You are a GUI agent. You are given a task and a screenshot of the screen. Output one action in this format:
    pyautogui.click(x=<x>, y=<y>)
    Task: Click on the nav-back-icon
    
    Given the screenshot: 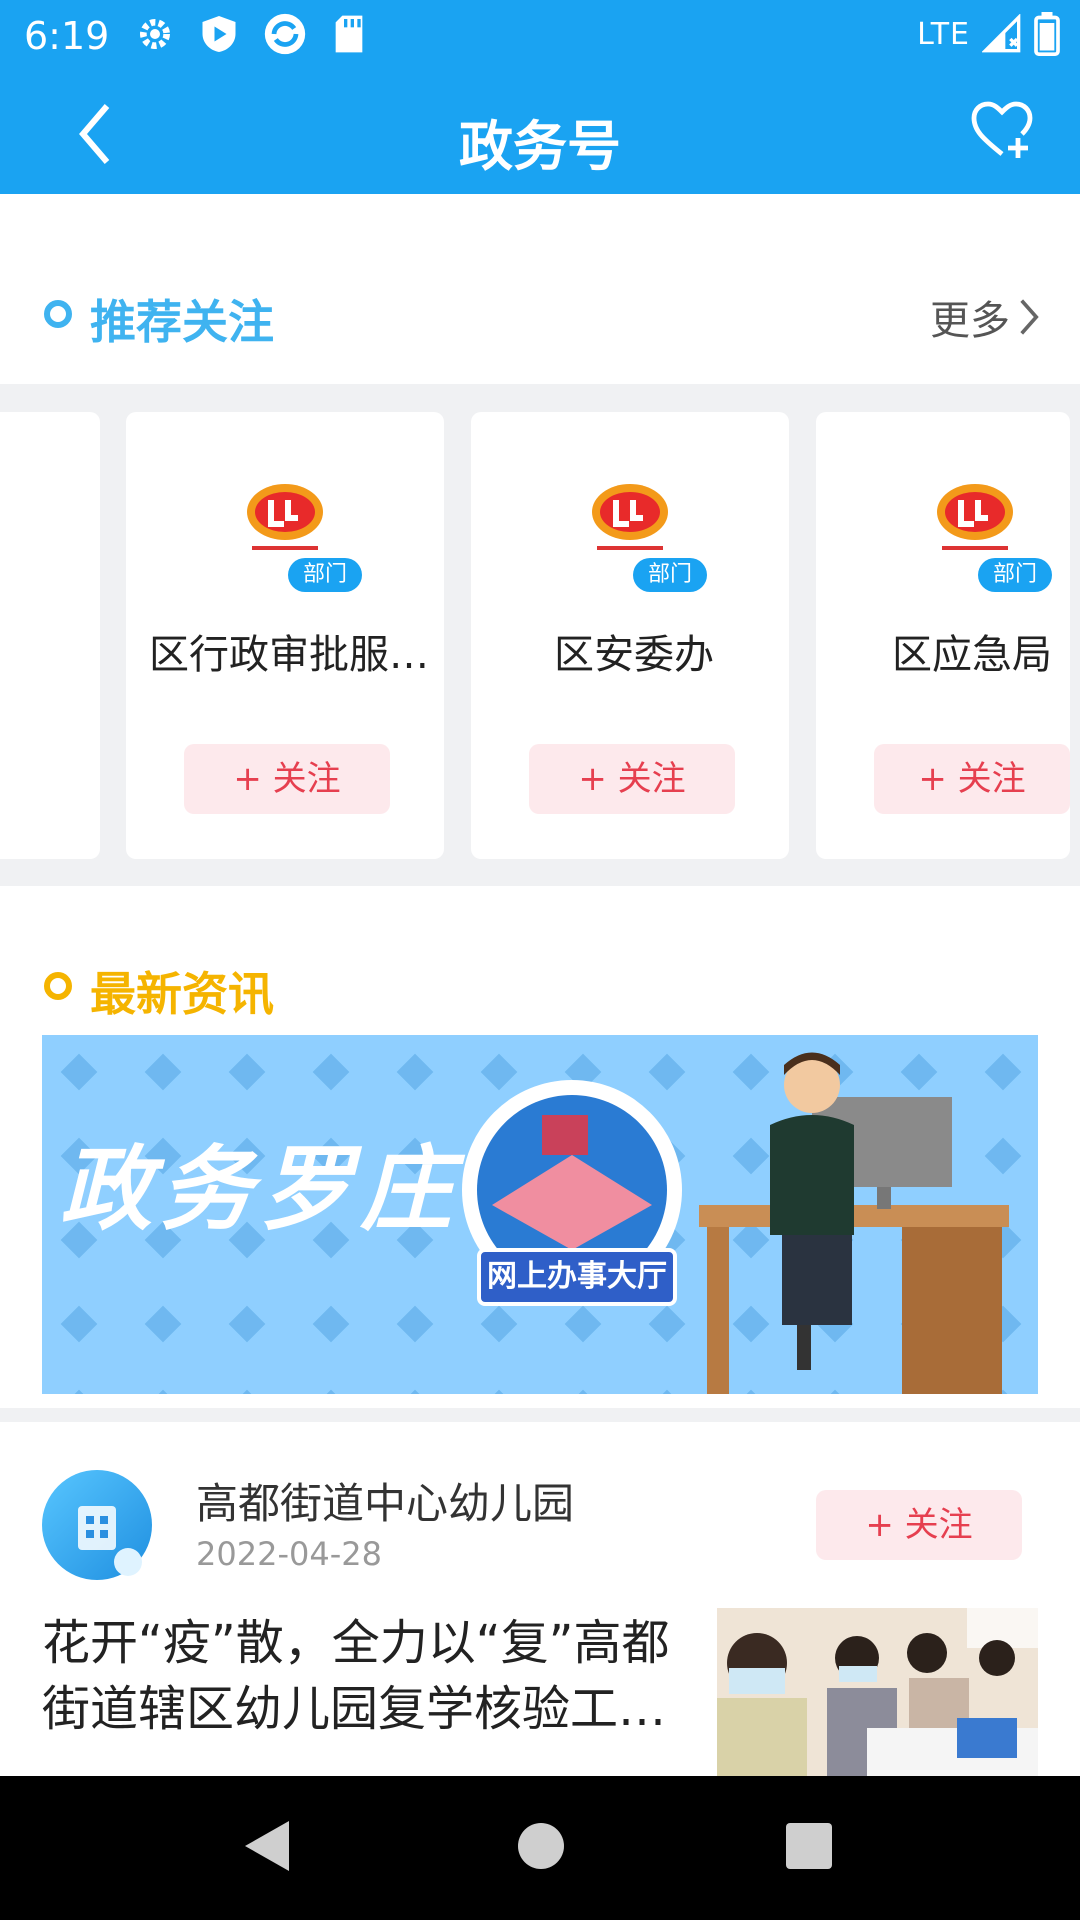 What is the action you would take?
    pyautogui.click(x=267, y=1846)
    